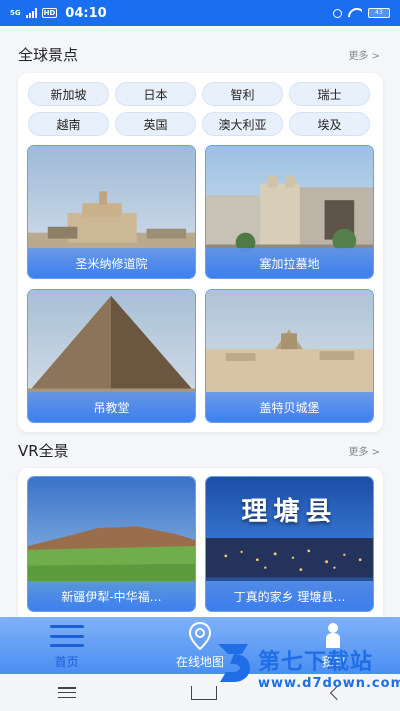 This screenshot has width=400, height=711. I want to click on hd-badge: HD, so click(49, 13).